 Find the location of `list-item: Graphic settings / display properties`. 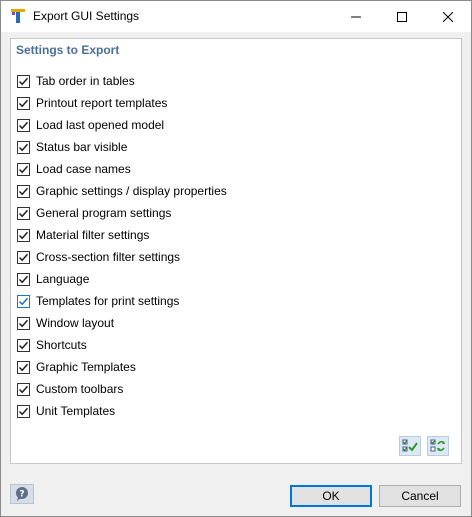

list-item: Graphic settings / display properties is located at coordinates (122, 191).